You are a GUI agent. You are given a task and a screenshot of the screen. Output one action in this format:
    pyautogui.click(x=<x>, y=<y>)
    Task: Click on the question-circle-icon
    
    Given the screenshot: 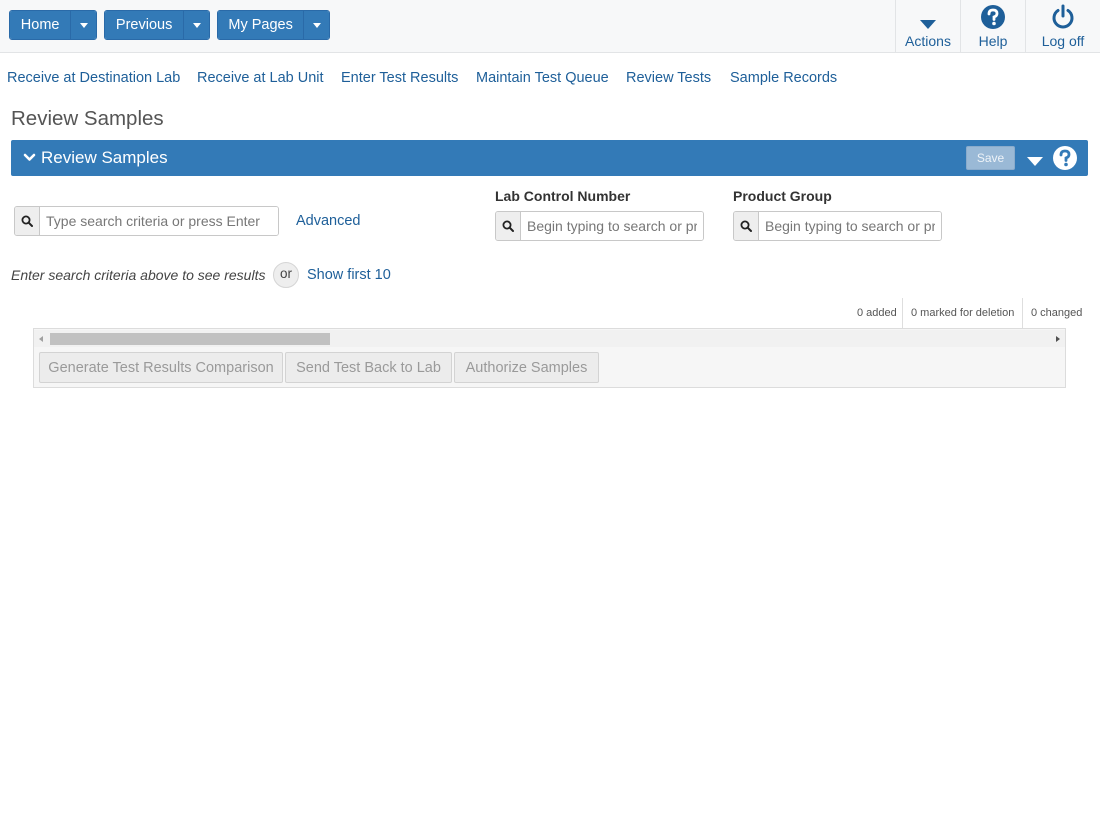 What is the action you would take?
    pyautogui.click(x=993, y=15)
    